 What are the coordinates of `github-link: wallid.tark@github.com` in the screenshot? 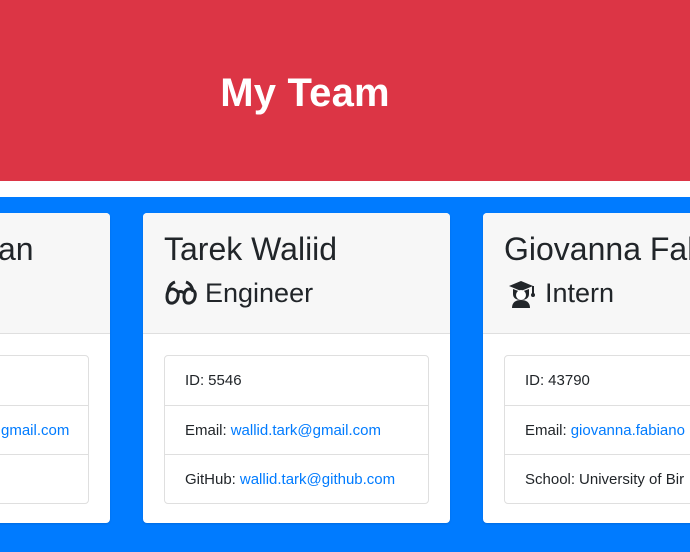 It's located at (317, 479).